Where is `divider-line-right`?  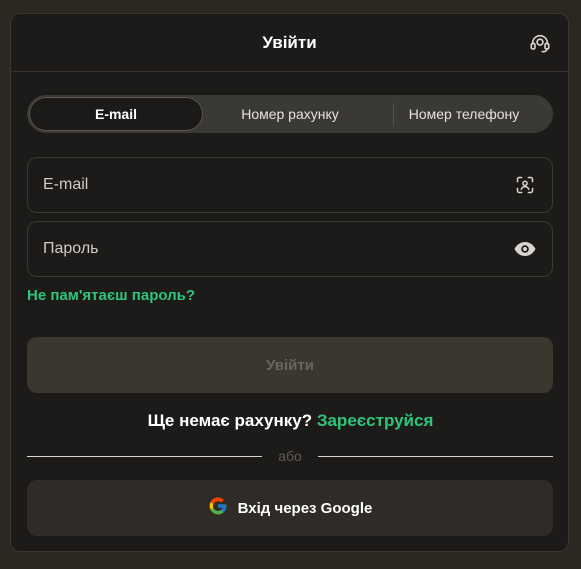 divider-line-right is located at coordinates (435, 456).